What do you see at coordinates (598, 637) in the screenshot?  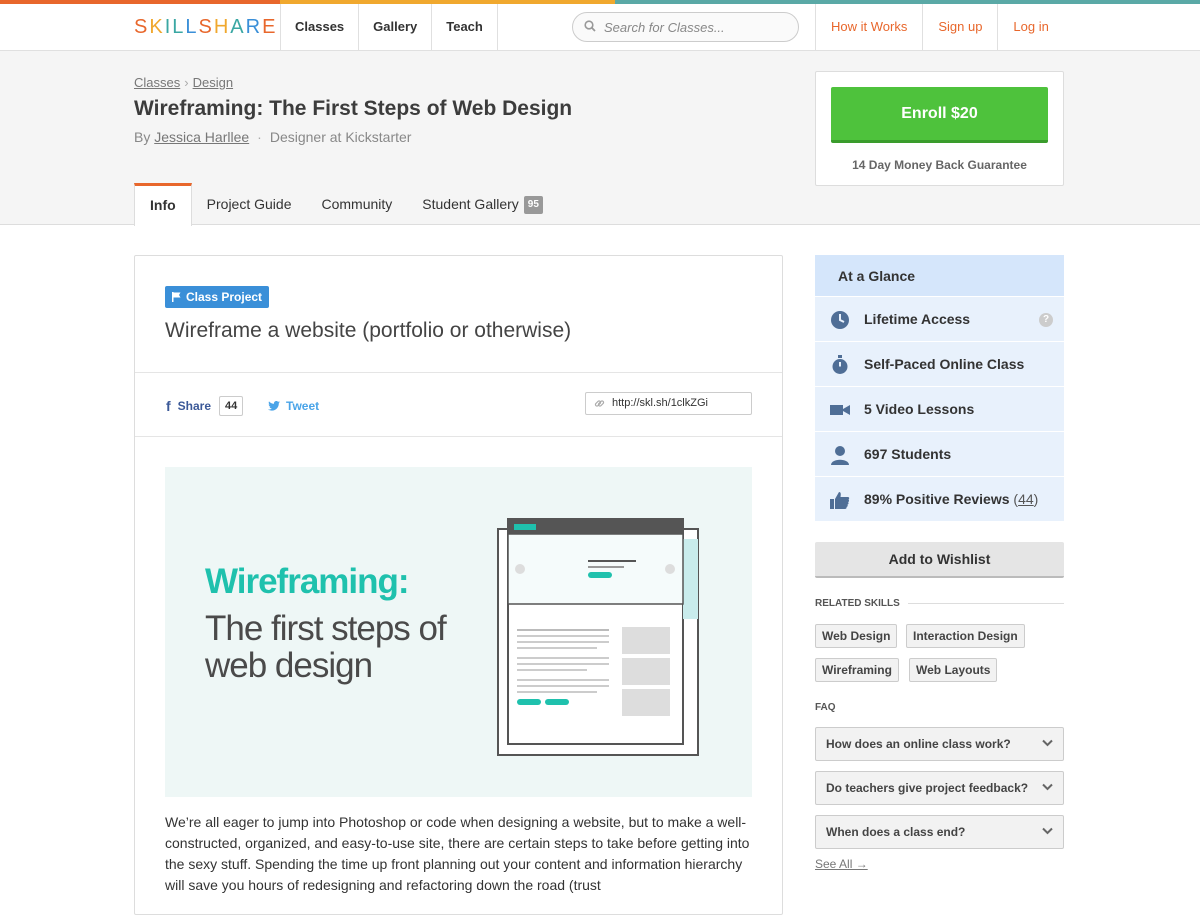 I see `wireframe-illustration` at bounding box center [598, 637].